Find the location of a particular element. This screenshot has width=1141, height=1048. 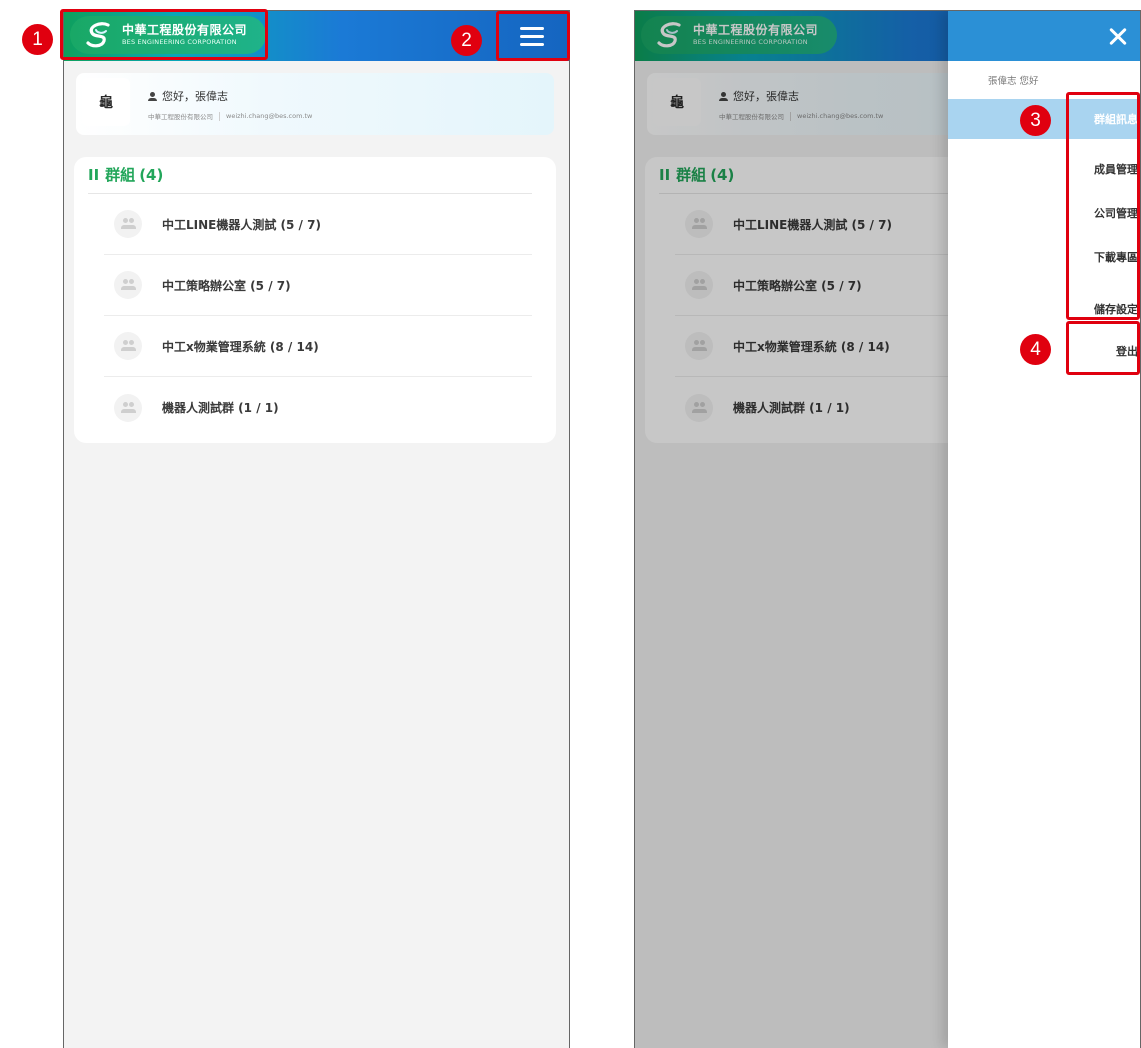

drawer-greeting: 張偉志 您好 is located at coordinates (1013, 81).